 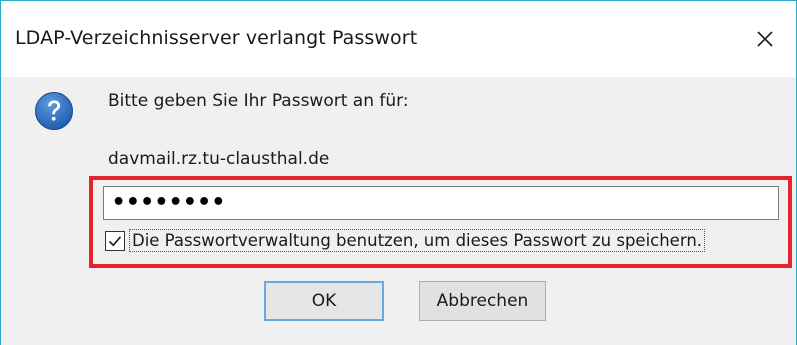 I want to click on cancel-button: Abbrechen, so click(x=482, y=301).